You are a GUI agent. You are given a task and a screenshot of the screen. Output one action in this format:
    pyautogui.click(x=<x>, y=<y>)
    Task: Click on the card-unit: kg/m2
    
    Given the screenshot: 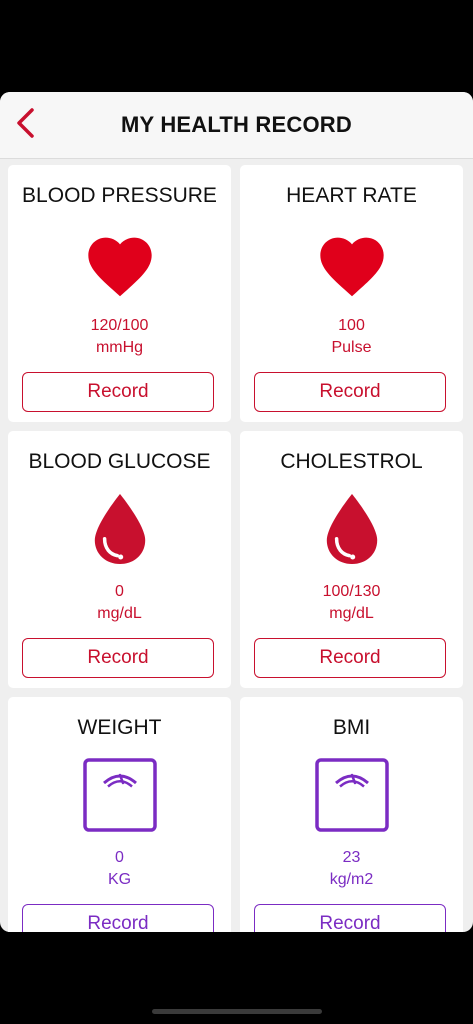 What is the action you would take?
    pyautogui.click(x=351, y=879)
    